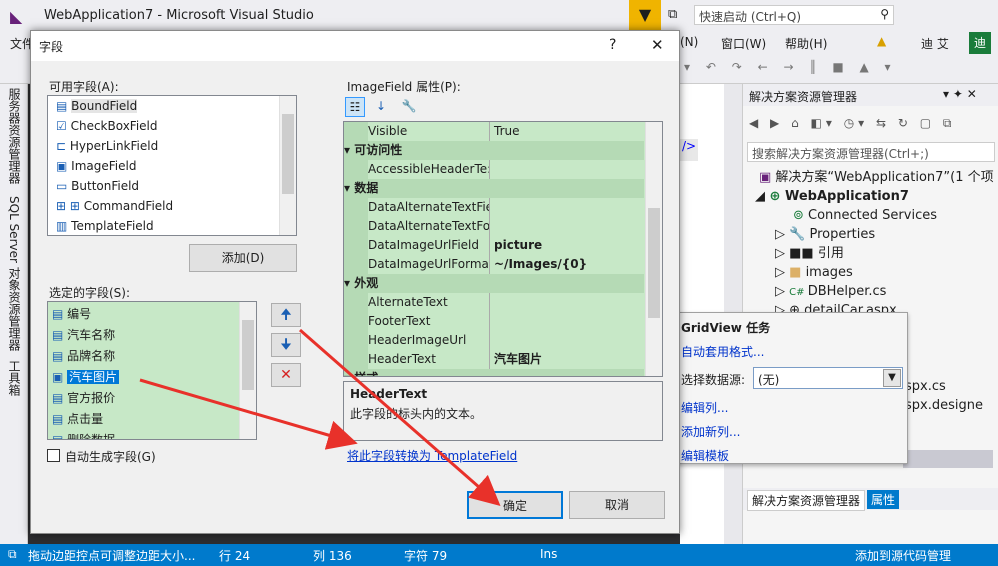 This screenshot has height=566, width=998. I want to click on annotation-arrows, so click(320, 417).